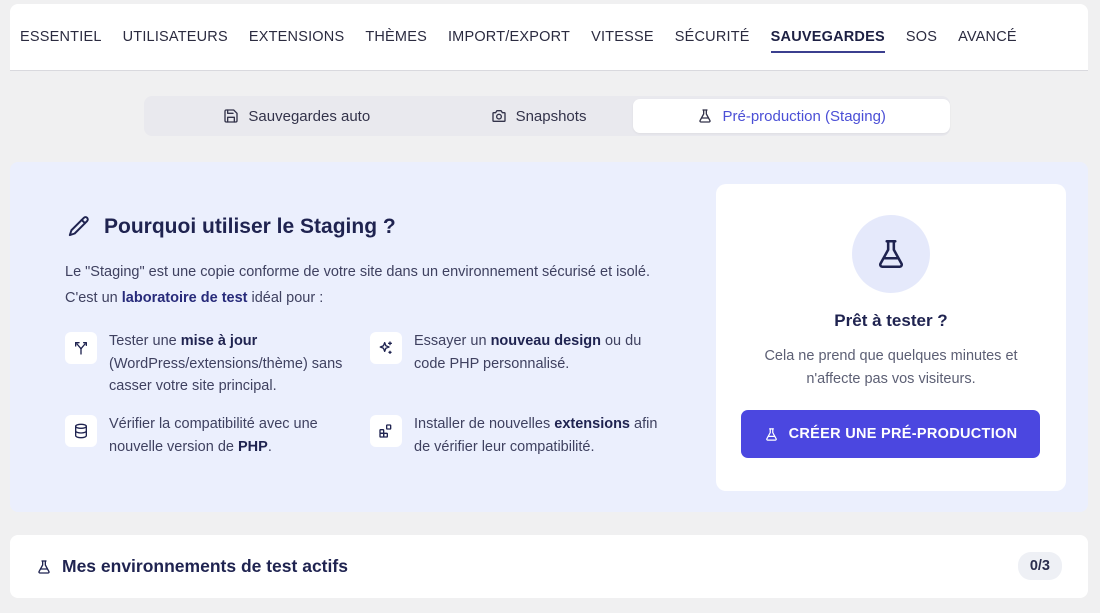  What do you see at coordinates (250, 226) in the screenshot?
I see `why-staging-title: Pourquoi utiliser le Staging ?` at bounding box center [250, 226].